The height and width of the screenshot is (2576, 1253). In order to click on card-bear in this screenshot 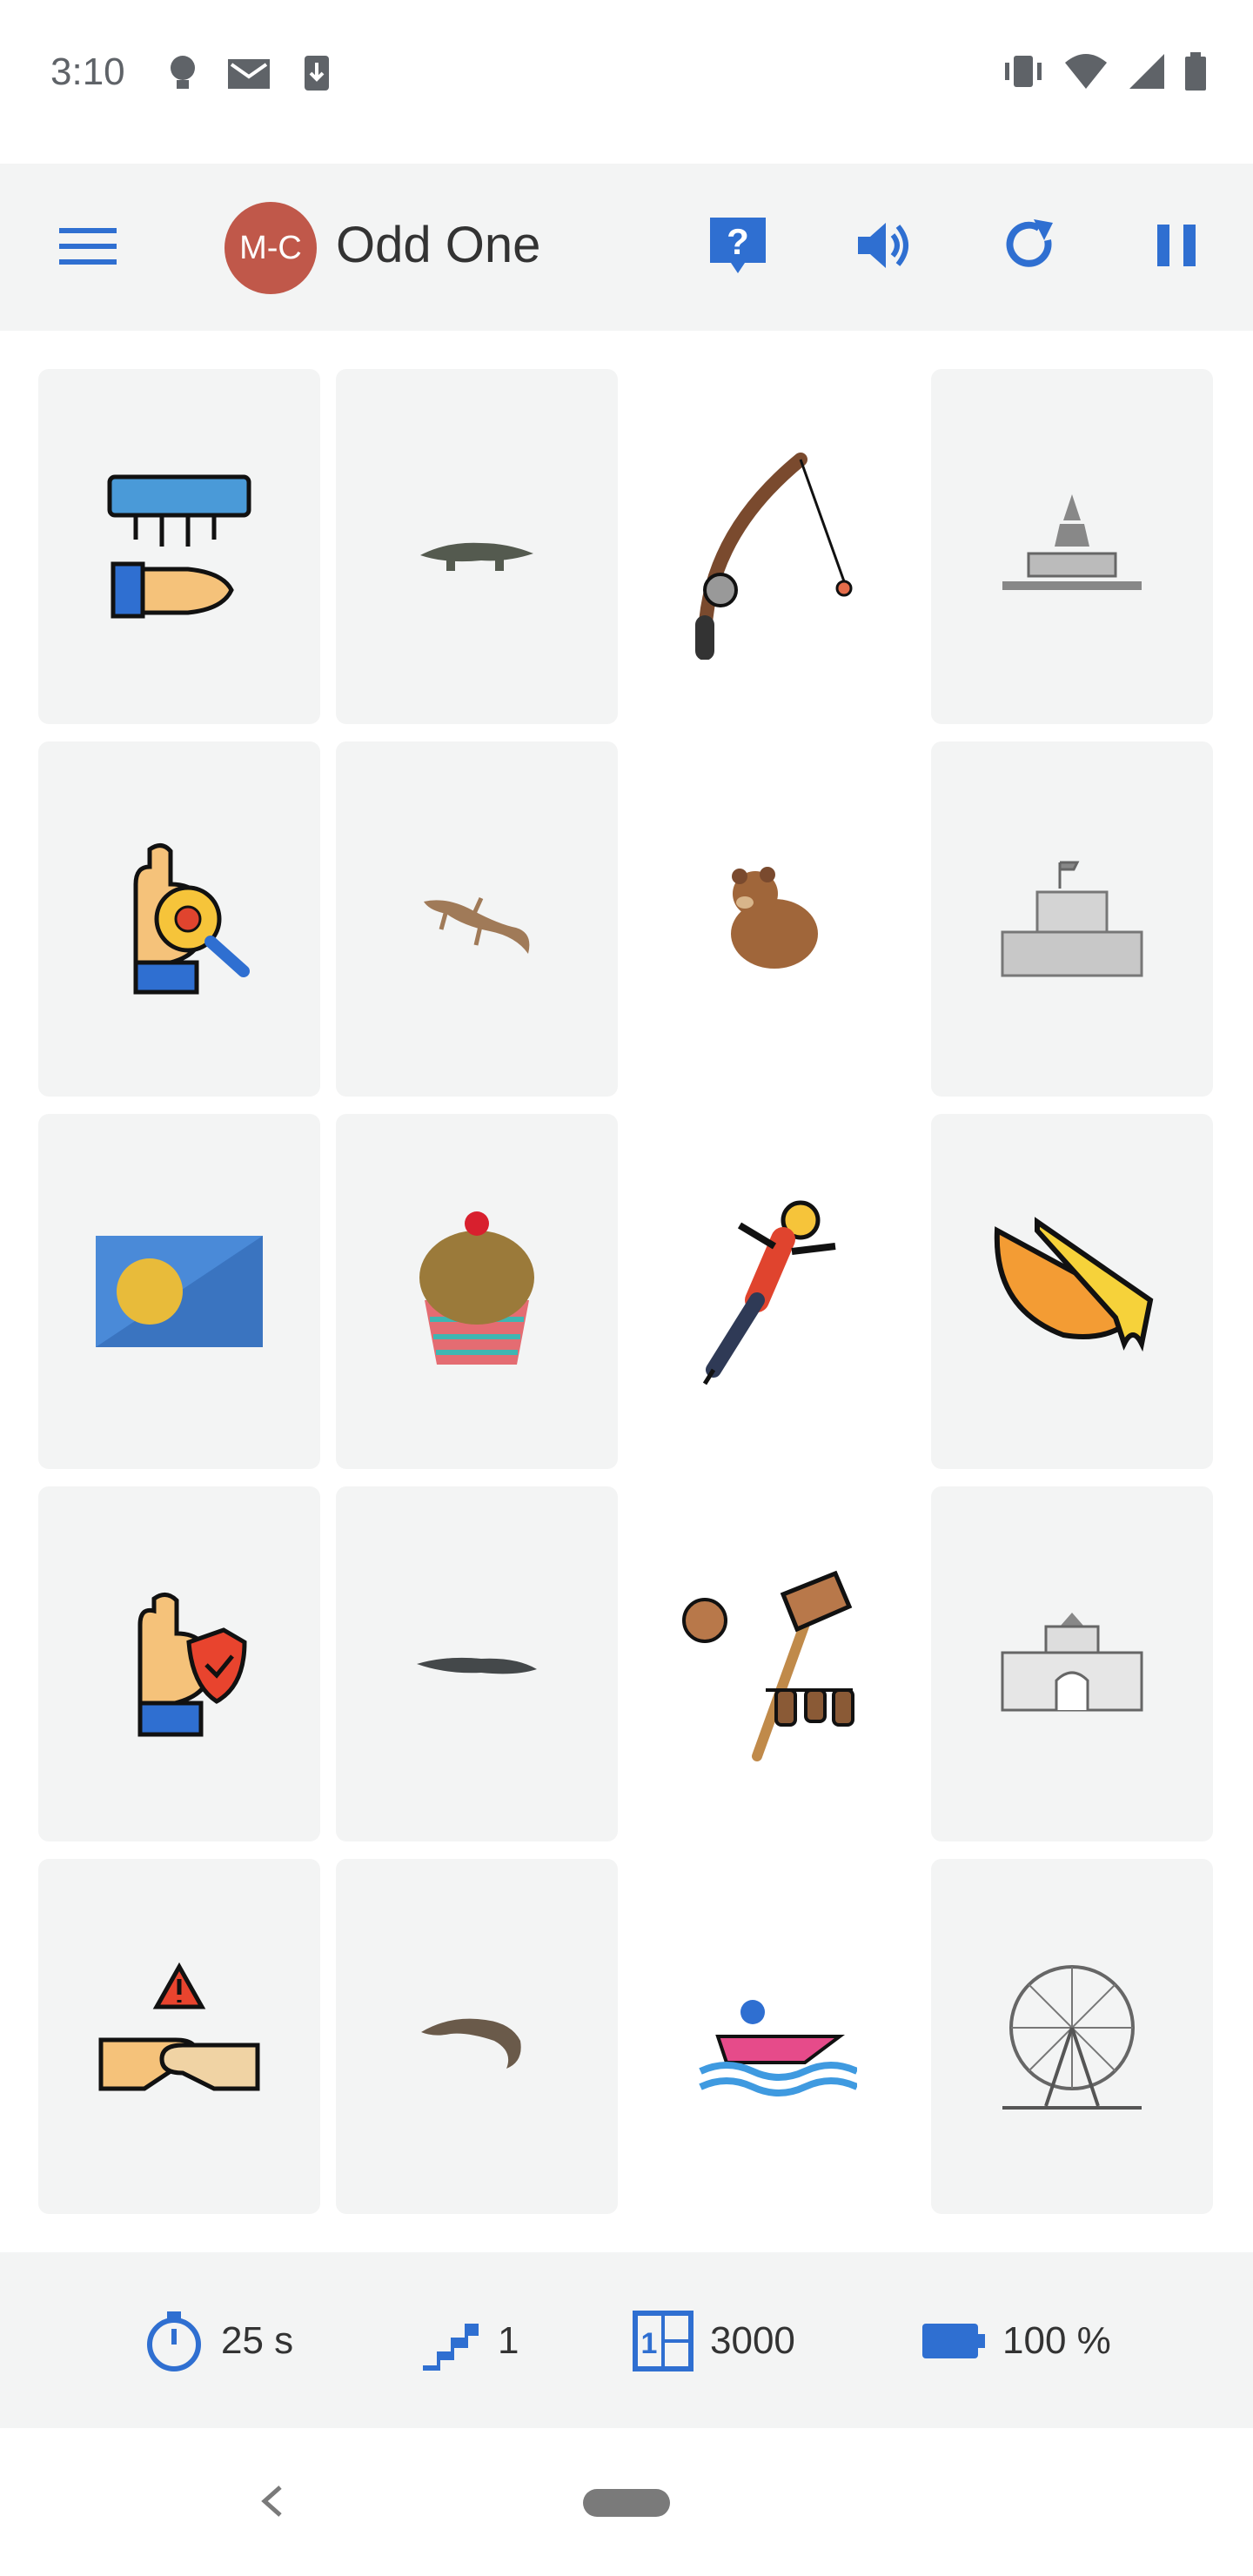, I will do `click(774, 919)`.